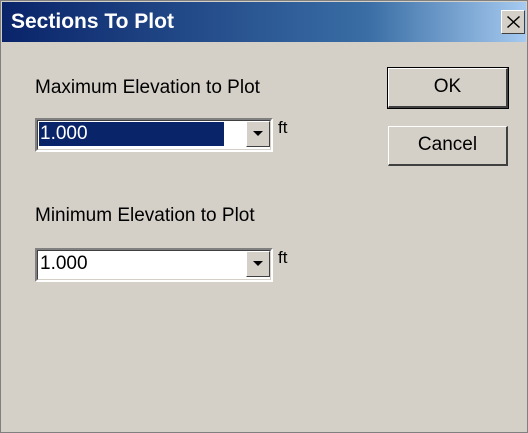 This screenshot has width=528, height=433. Describe the element at coordinates (92, 21) in the screenshot. I see `dialog-title: Sections To Plot` at that location.